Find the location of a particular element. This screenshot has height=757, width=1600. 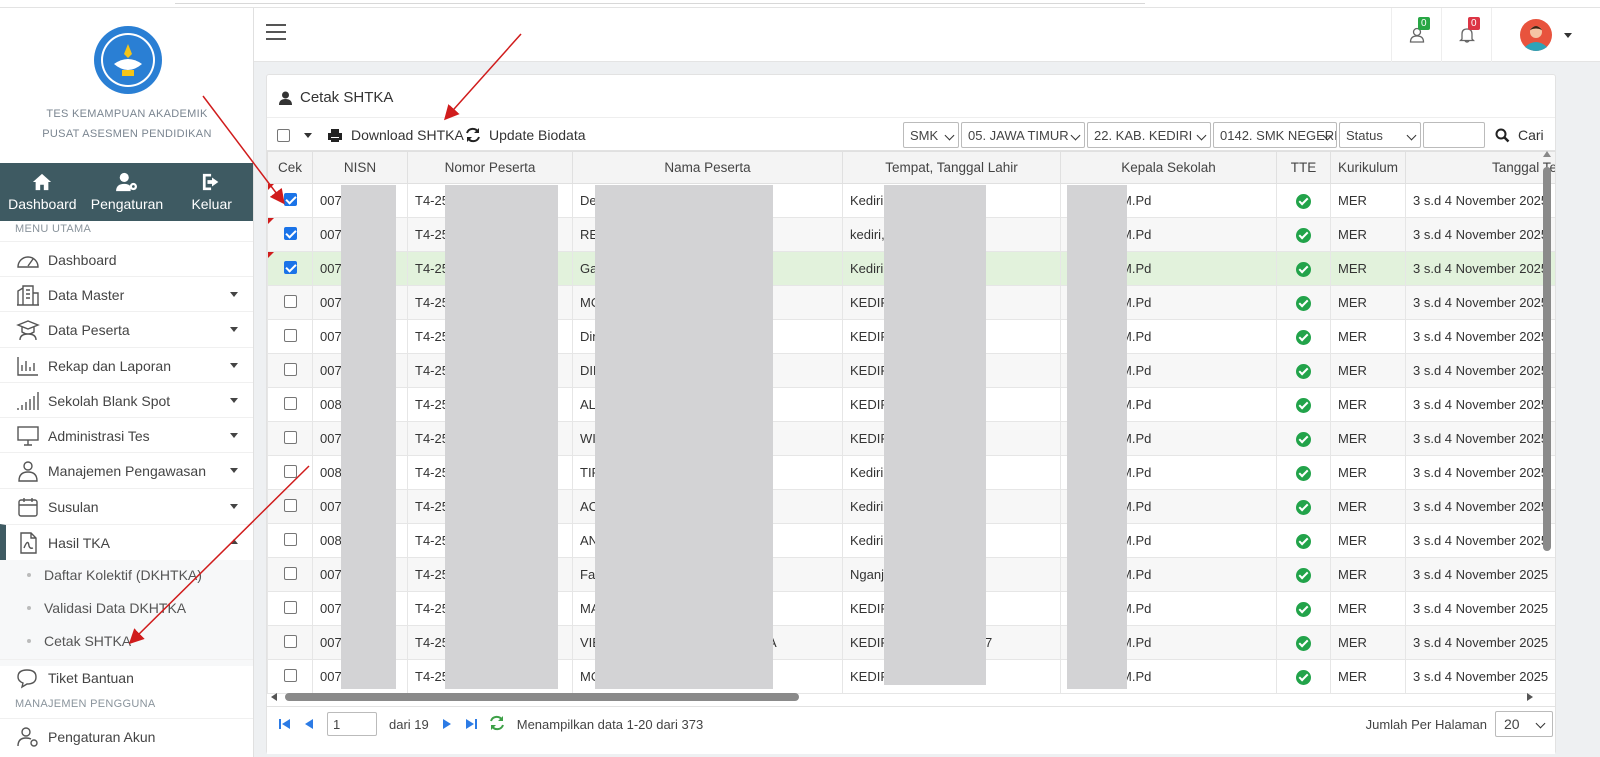

sidebar-item-dashboard: Dashboard is located at coordinates (126, 259).